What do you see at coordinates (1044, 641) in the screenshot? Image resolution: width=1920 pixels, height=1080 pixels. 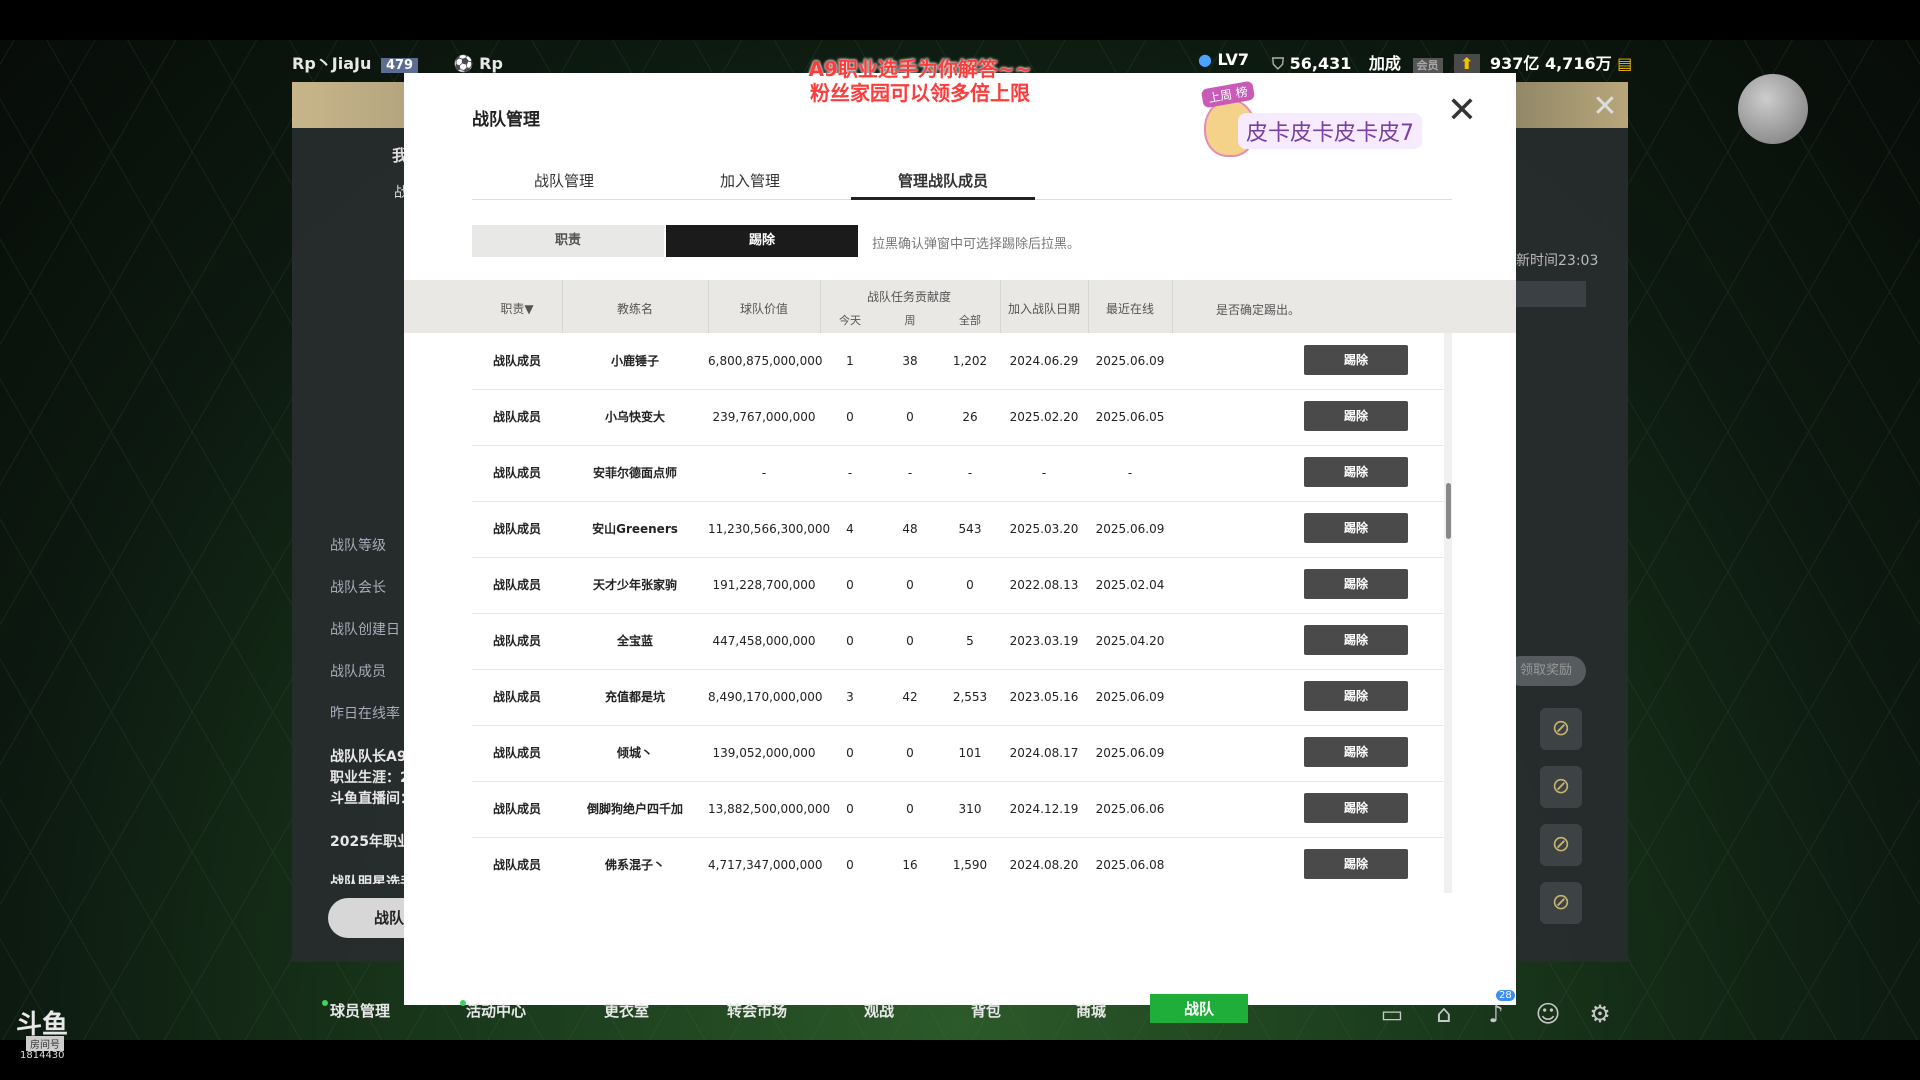 I see `cell-joined: 2023.03.19` at bounding box center [1044, 641].